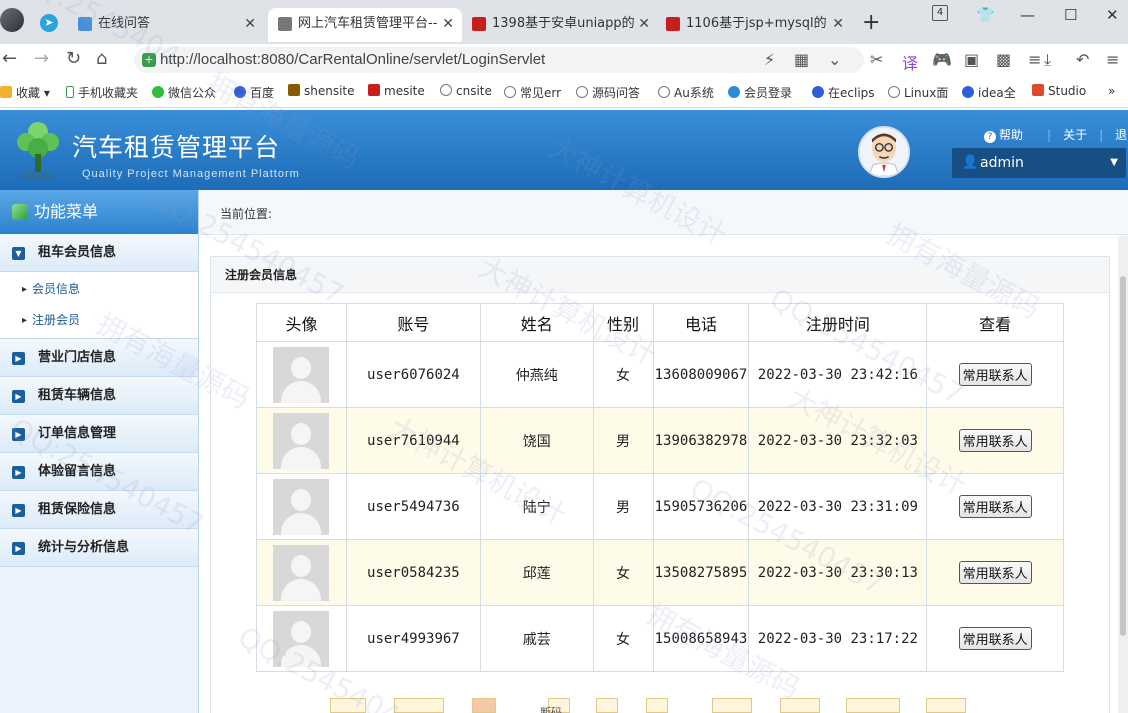  Describe the element at coordinates (971, 59) in the screenshot. I see `screenshot-icon: ▣` at that location.